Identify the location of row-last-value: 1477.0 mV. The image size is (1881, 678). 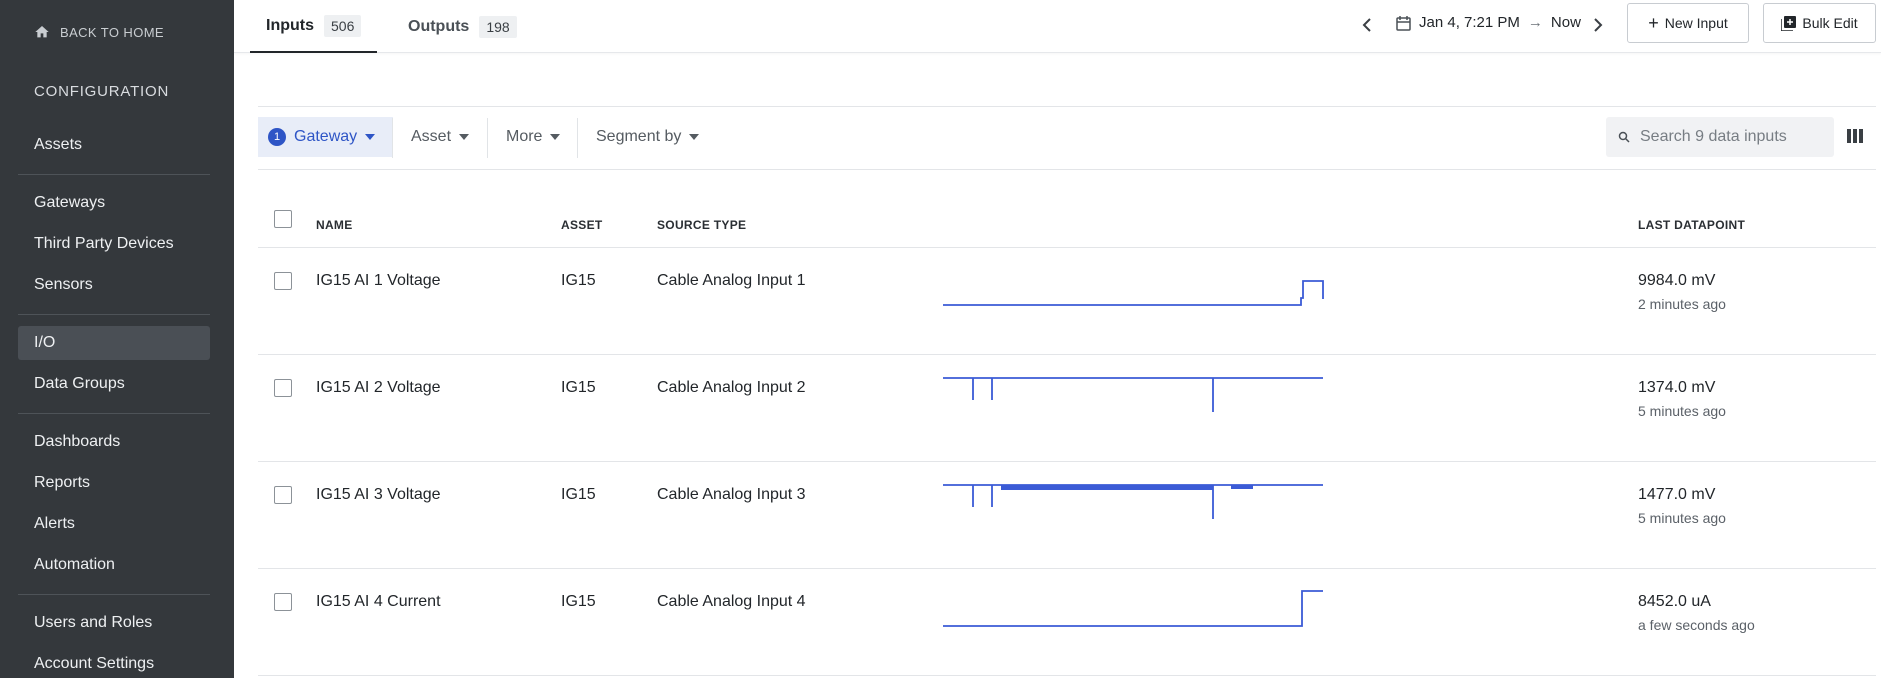
(1677, 494).